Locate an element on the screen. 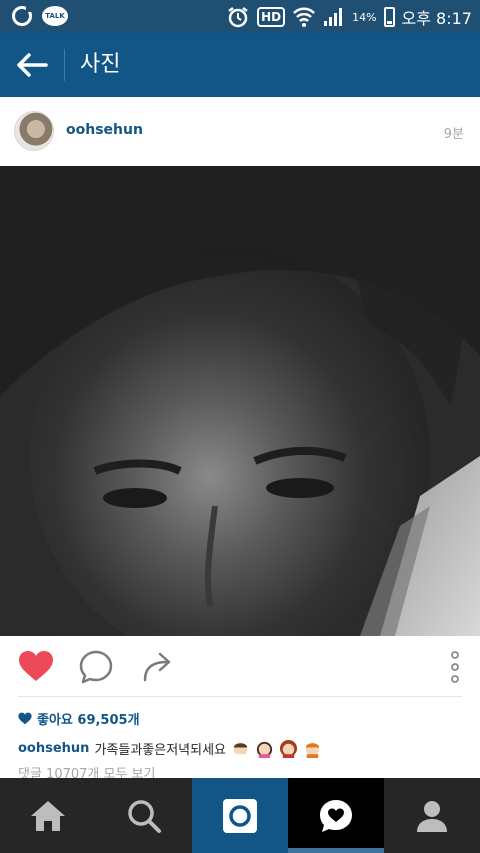 The height and width of the screenshot is (853, 480). like-button is located at coordinates (36, 666).